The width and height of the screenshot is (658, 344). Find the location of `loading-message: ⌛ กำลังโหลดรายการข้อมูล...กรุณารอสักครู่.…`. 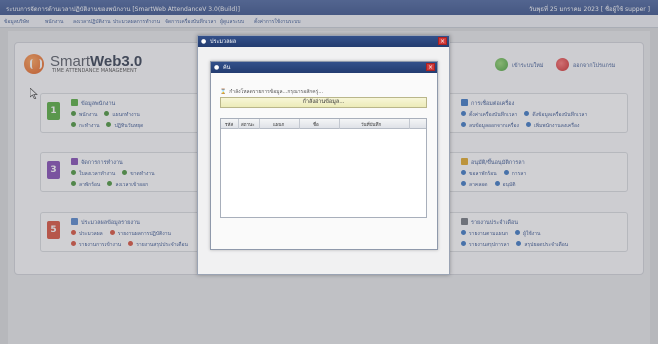

loading-message: ⌛ กำลังโหลดรายการข้อมูล...กรุณารอสักครู่.… is located at coordinates (271, 92).